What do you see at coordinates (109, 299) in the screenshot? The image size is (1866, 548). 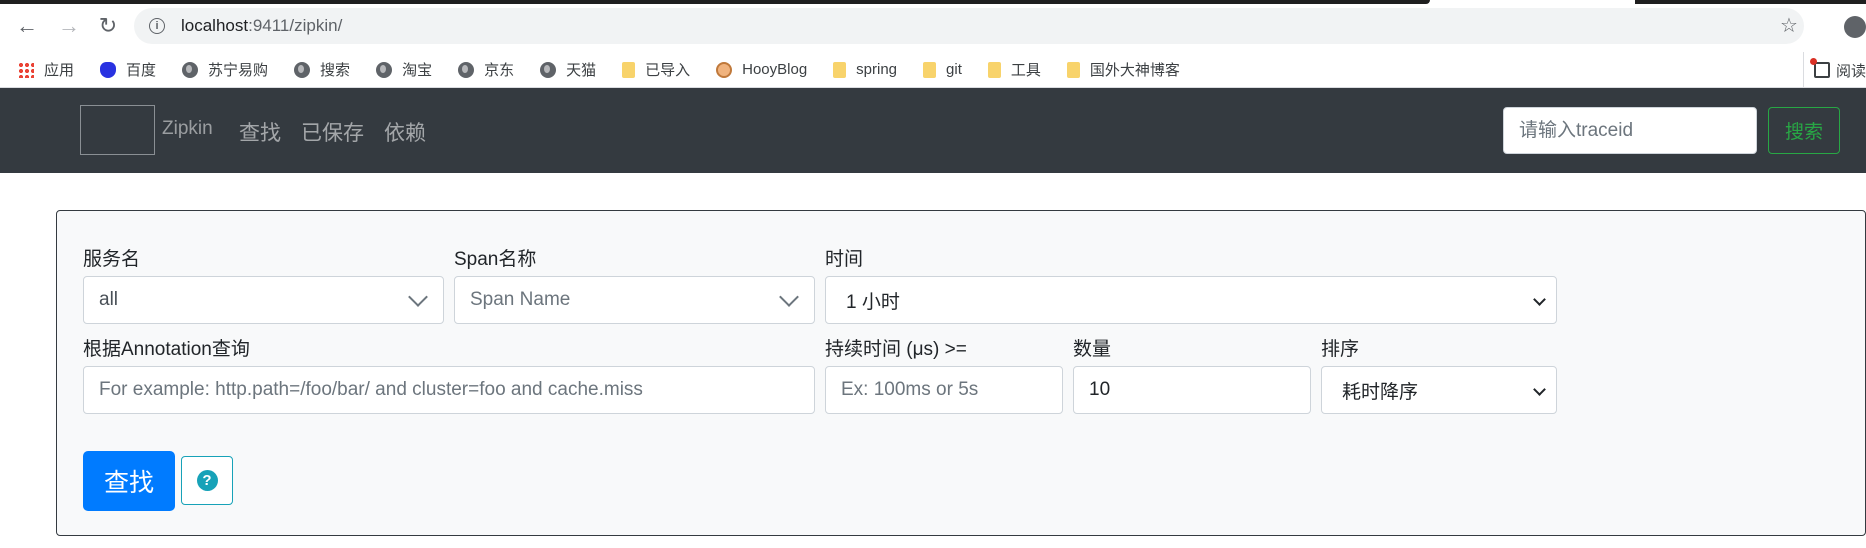 I see `service-name-value: all` at bounding box center [109, 299].